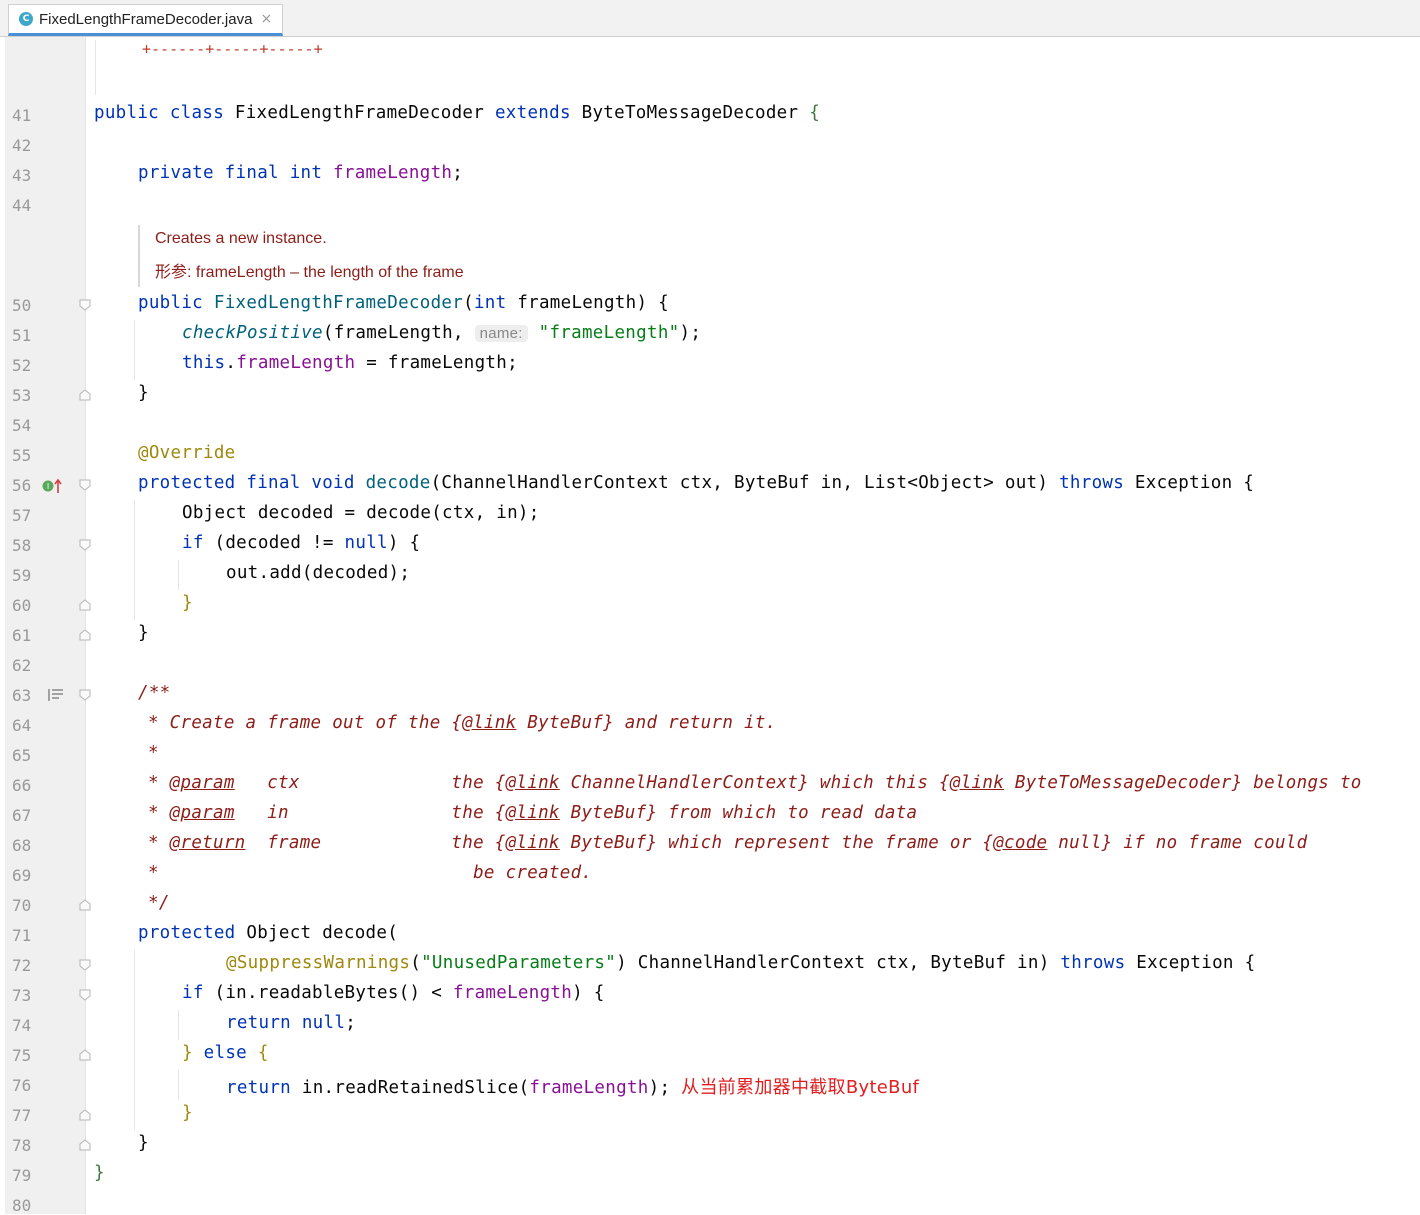 Image resolution: width=1420 pixels, height=1215 pixels. I want to click on token: checkPositive, so click(252, 333).